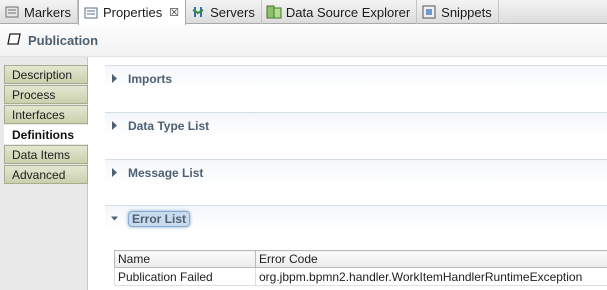 Image resolution: width=607 pixels, height=290 pixels. I want to click on column-header-name: Name, so click(185, 259).